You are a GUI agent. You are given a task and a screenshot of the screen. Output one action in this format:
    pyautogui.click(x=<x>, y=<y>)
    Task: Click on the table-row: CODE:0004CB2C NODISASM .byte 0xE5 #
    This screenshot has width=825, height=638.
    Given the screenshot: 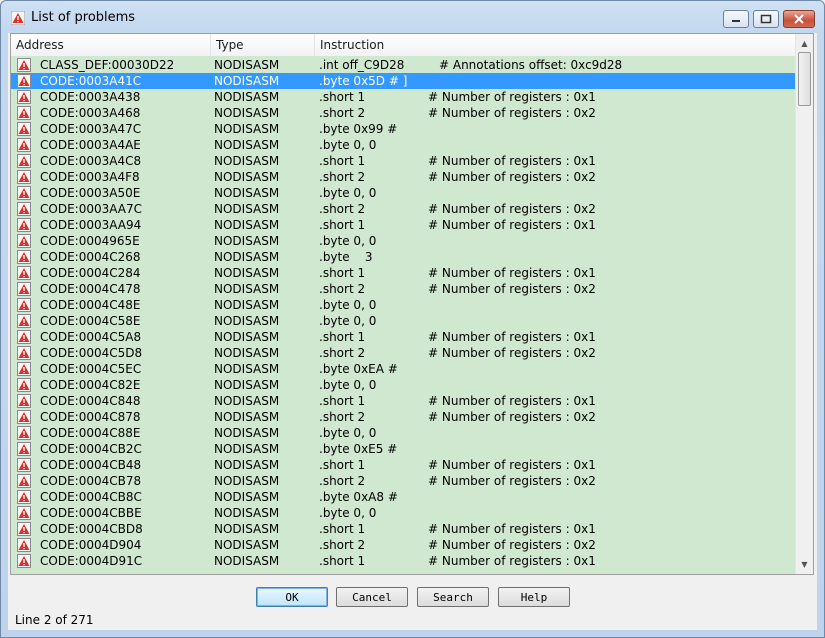 What is the action you would take?
    pyautogui.click(x=403, y=449)
    